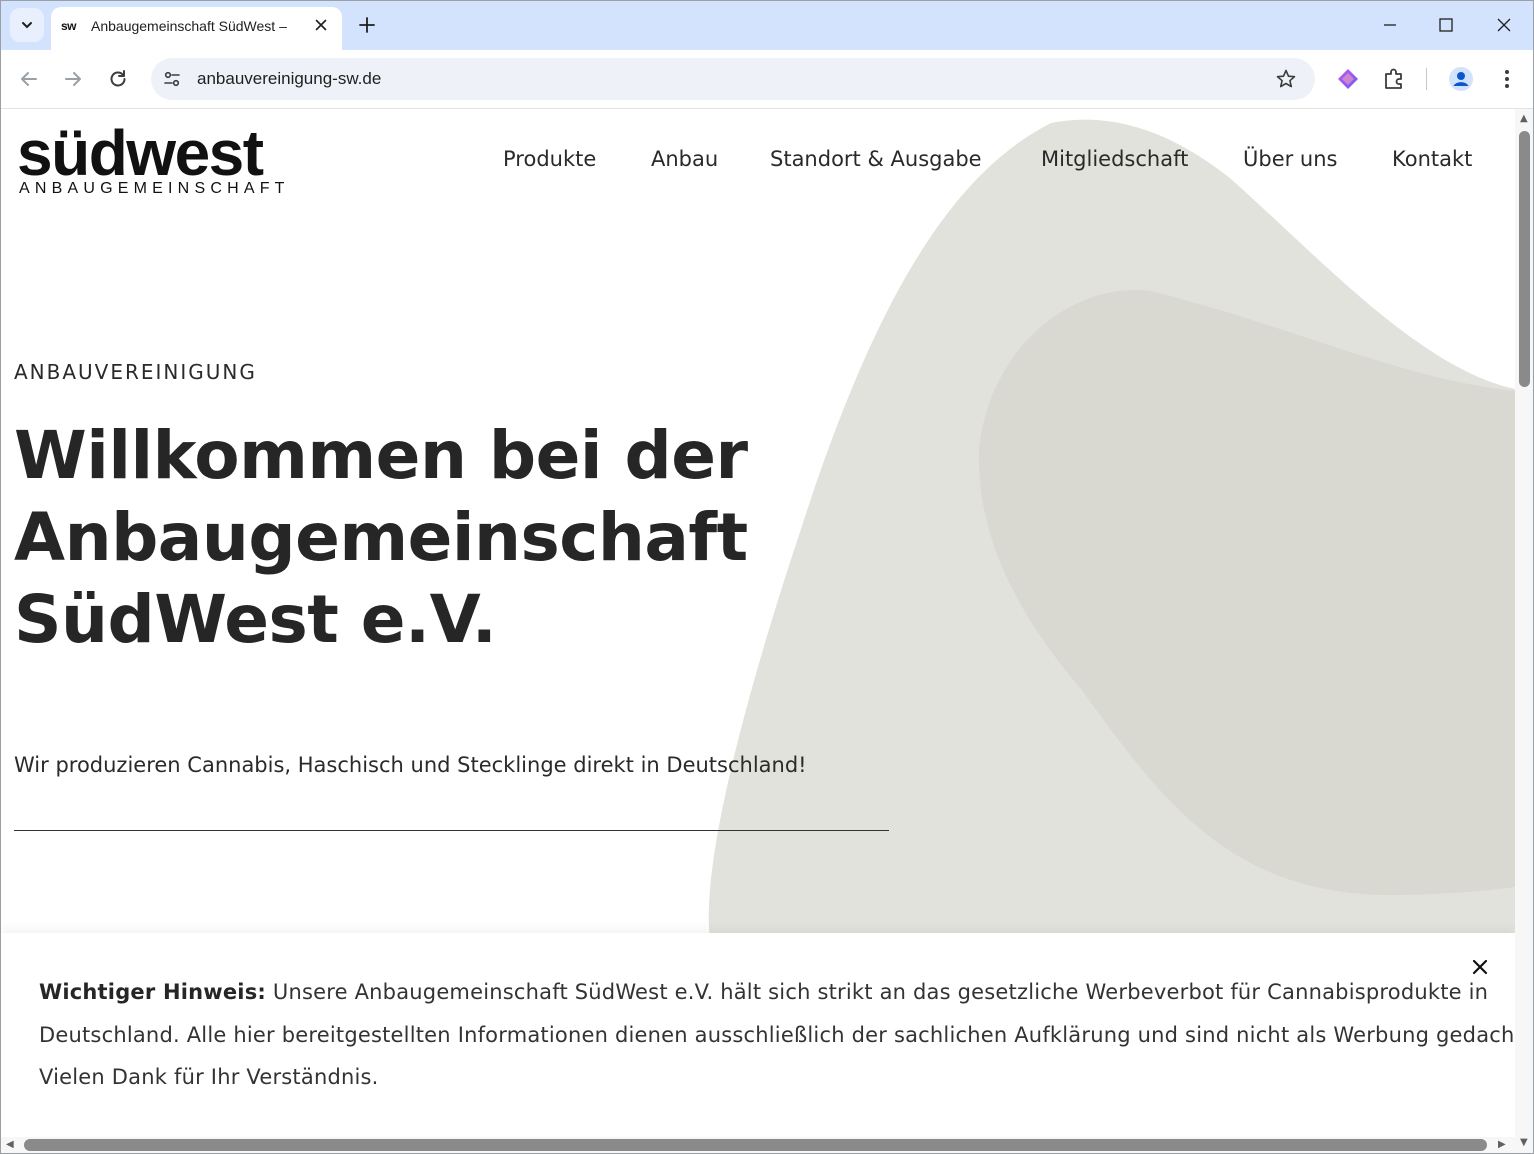 This screenshot has height=1154, width=1534. What do you see at coordinates (172, 79) in the screenshot?
I see `site-info-icon` at bounding box center [172, 79].